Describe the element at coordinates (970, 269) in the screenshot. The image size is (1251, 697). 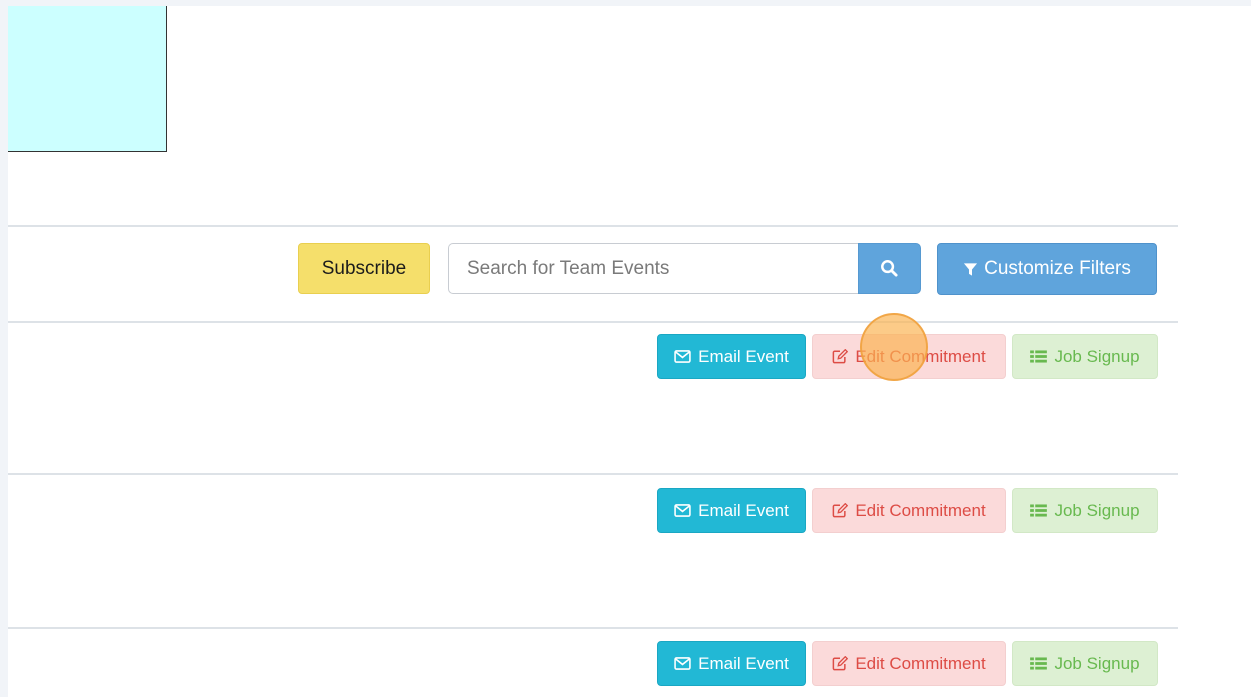
I see `filter-icon` at that location.